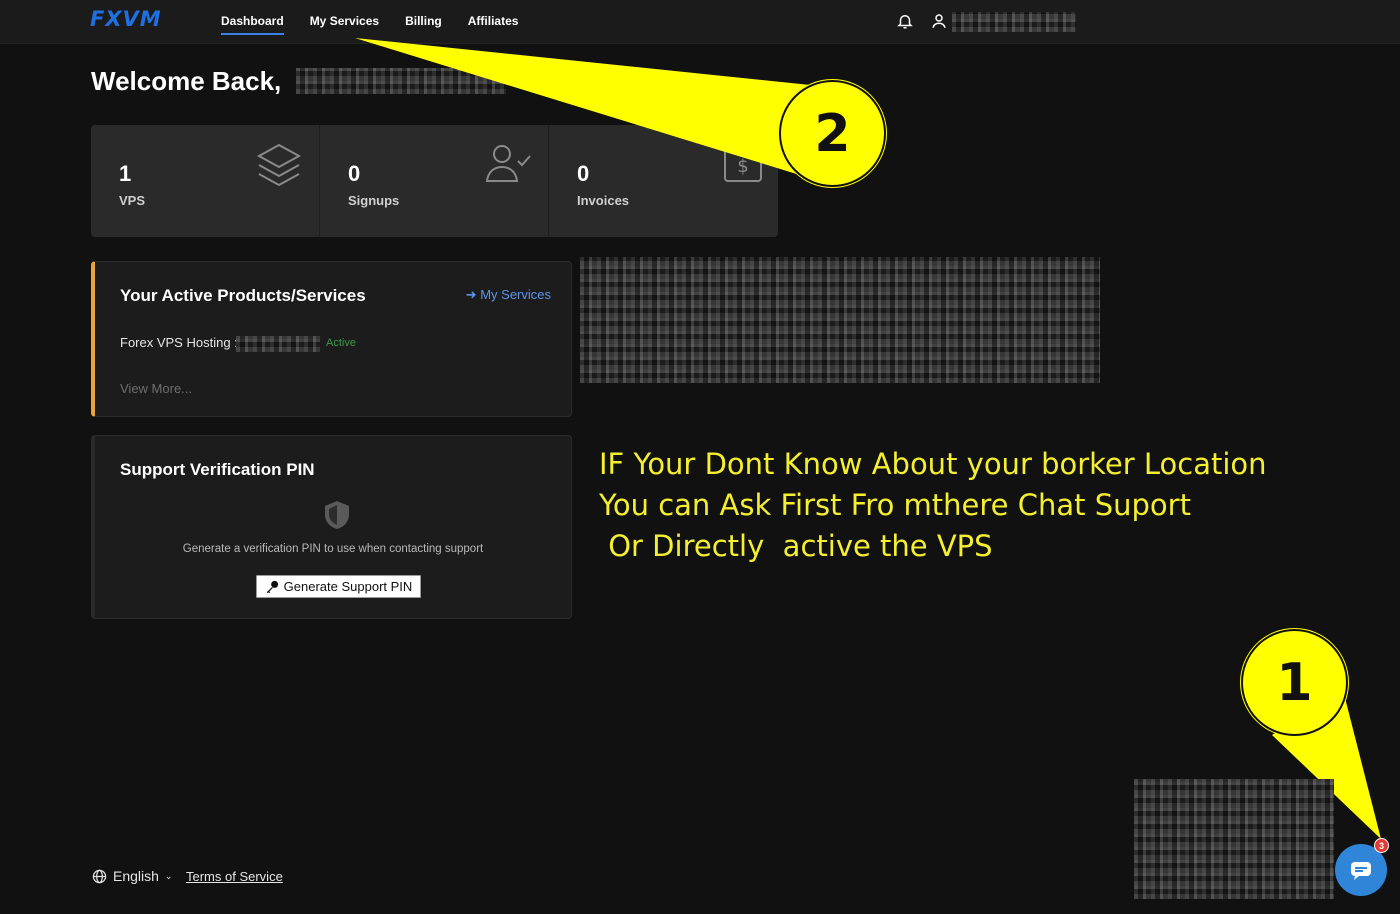 Image resolution: width=1400 pixels, height=914 pixels. I want to click on card-title: Support Verification PIN, so click(217, 469).